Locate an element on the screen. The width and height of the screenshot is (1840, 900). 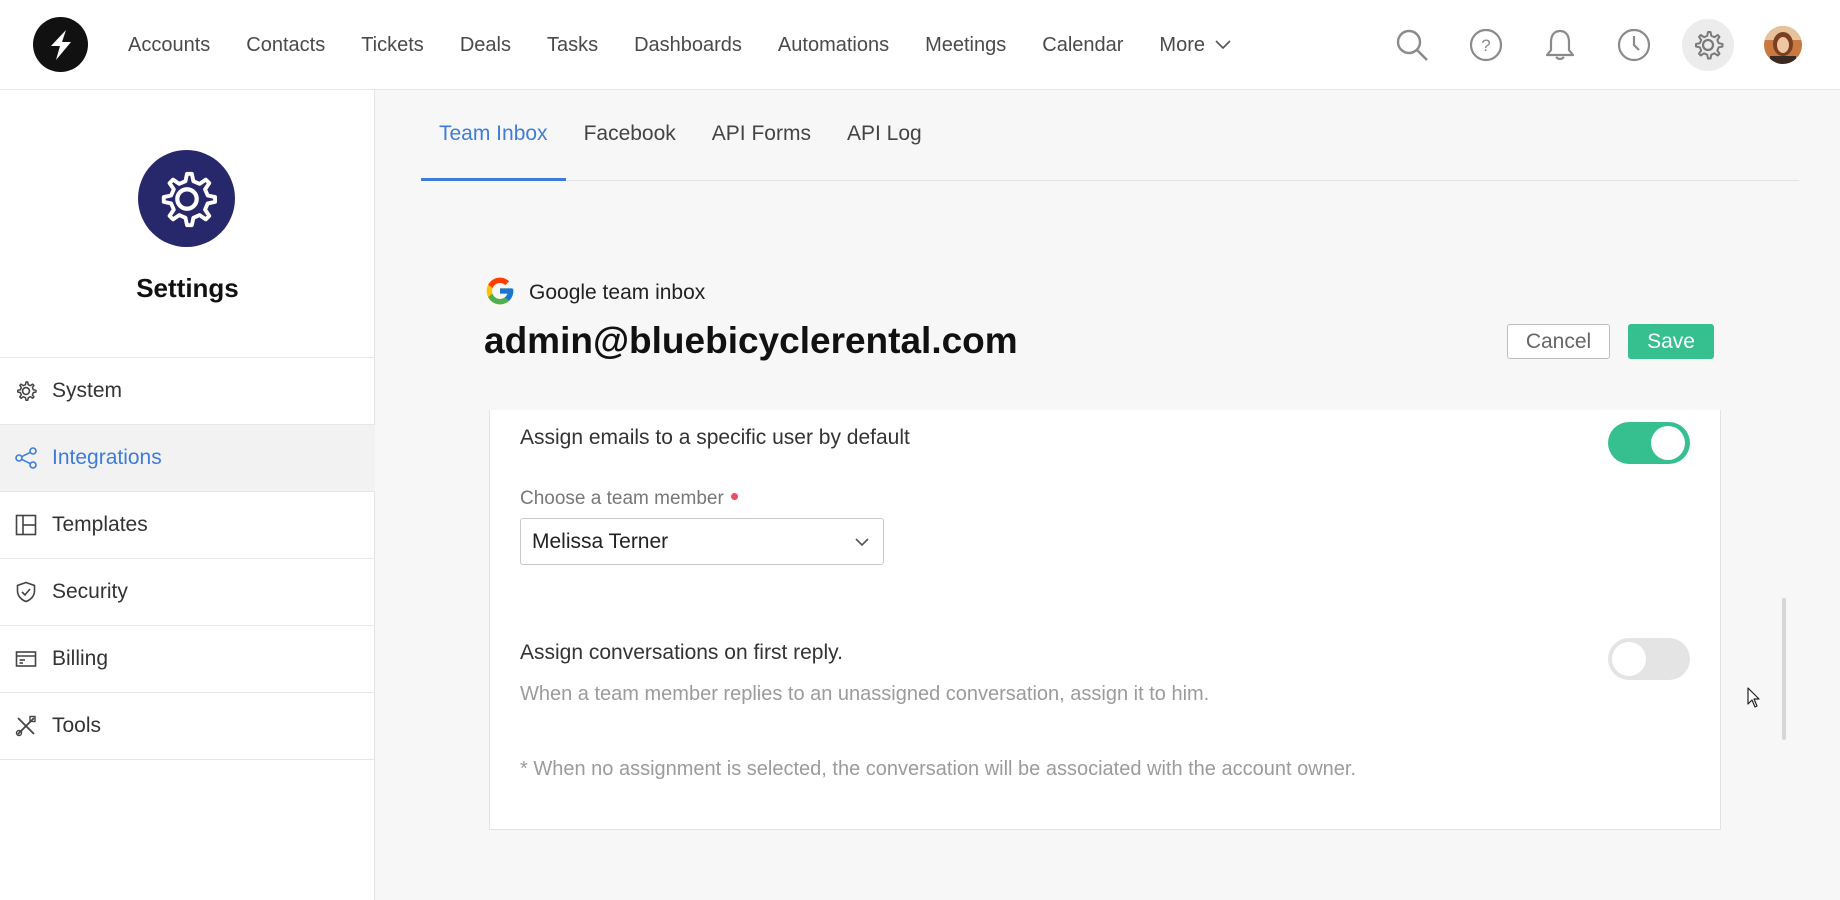
vertical-scrollbar is located at coordinates (1784, 669).